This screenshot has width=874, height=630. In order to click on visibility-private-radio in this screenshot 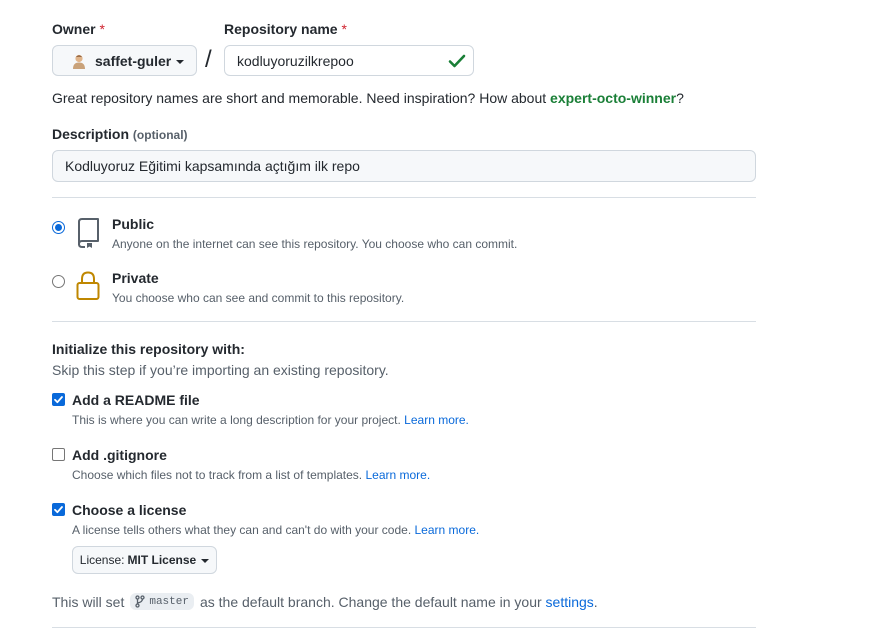, I will do `click(58, 281)`.